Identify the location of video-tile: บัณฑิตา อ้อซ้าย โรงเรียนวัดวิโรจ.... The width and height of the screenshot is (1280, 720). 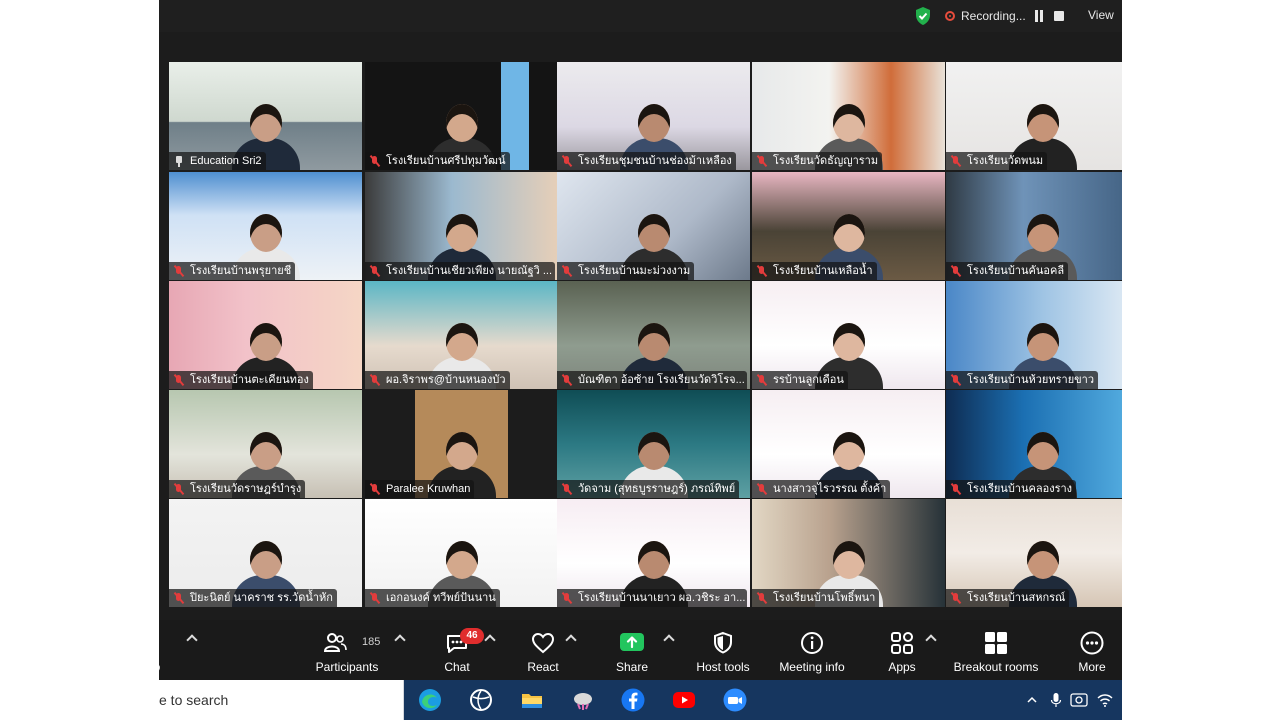
(653, 335).